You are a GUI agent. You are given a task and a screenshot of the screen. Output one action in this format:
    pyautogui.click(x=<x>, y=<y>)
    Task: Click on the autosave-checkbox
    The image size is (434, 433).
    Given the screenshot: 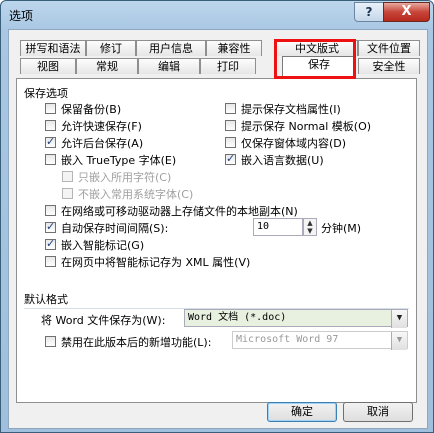 What is the action you would take?
    pyautogui.click(x=50, y=226)
    